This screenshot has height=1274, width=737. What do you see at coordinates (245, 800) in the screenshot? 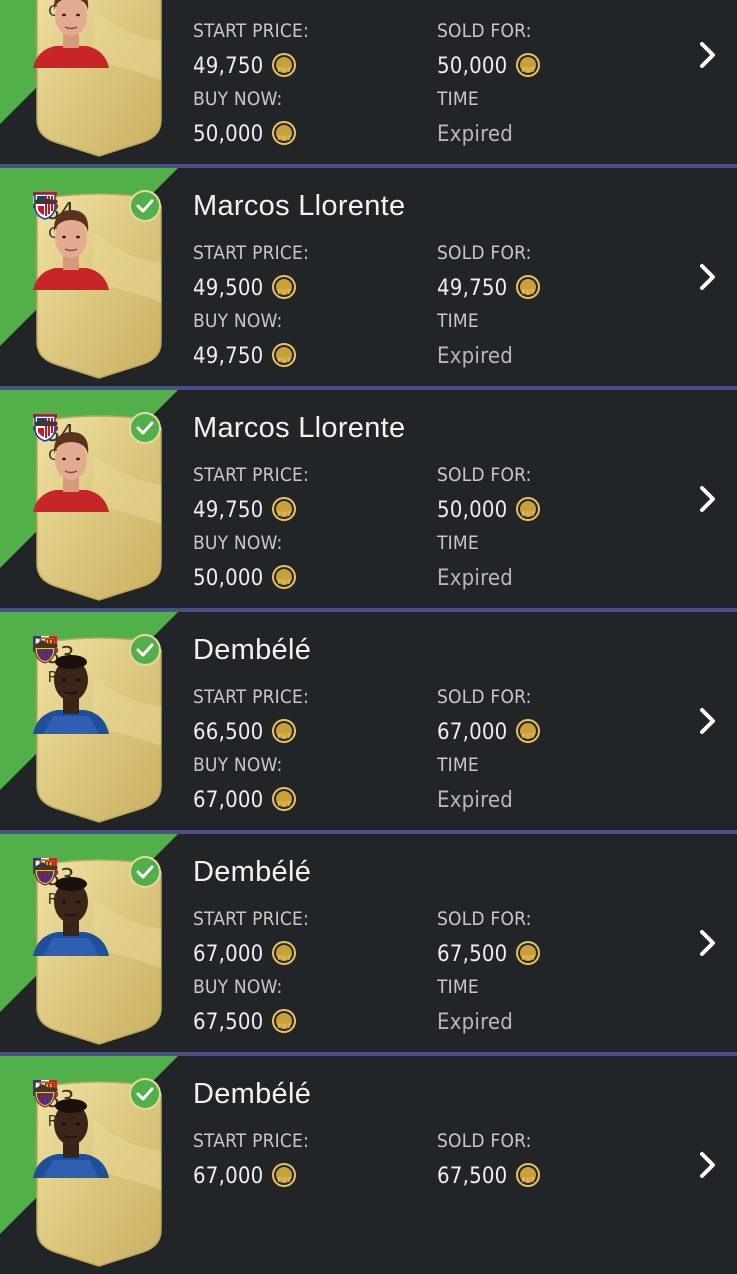
I see `buy-now-value: 67,000 FUT` at bounding box center [245, 800].